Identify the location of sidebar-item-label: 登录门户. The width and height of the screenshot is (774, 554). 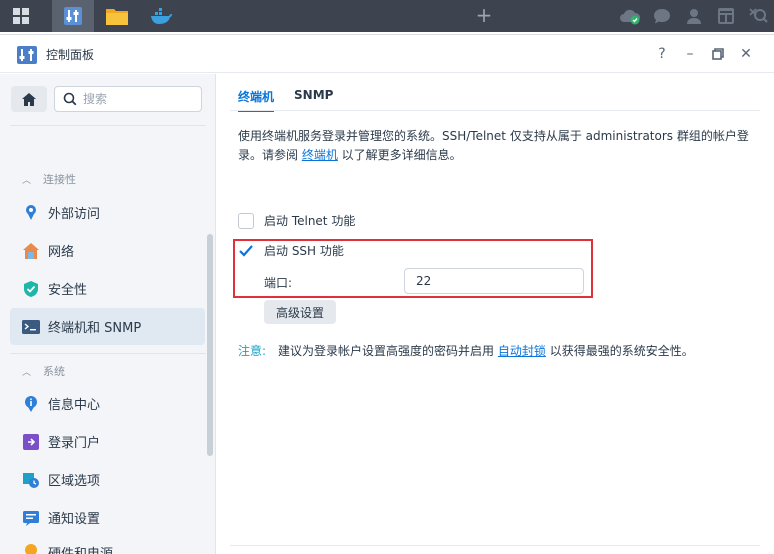
(74, 443).